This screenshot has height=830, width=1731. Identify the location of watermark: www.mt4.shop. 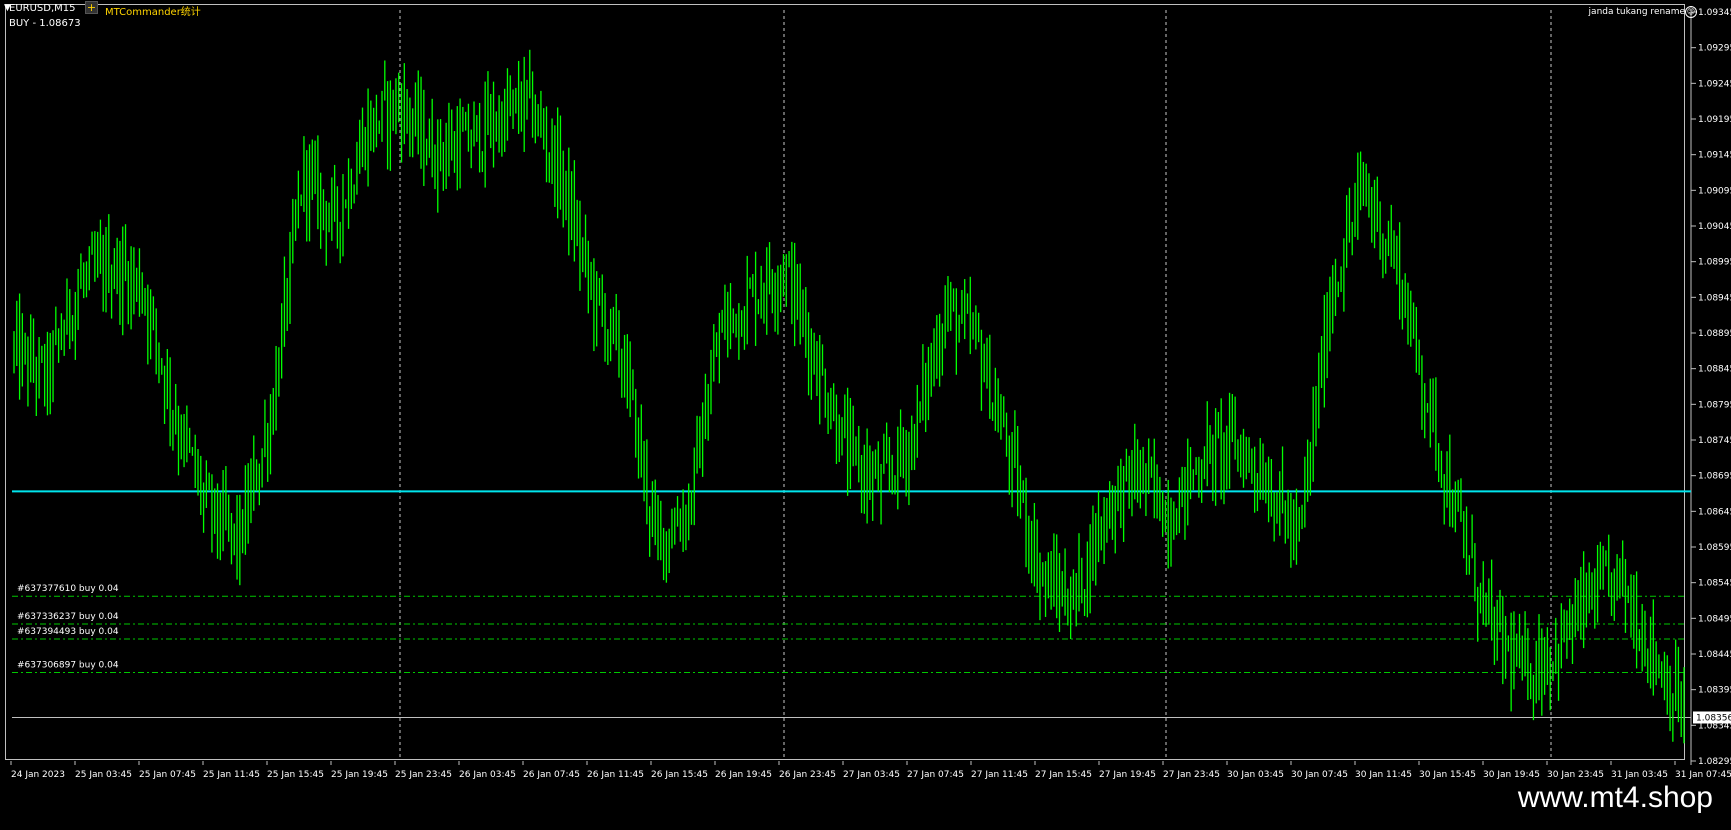
(1615, 797).